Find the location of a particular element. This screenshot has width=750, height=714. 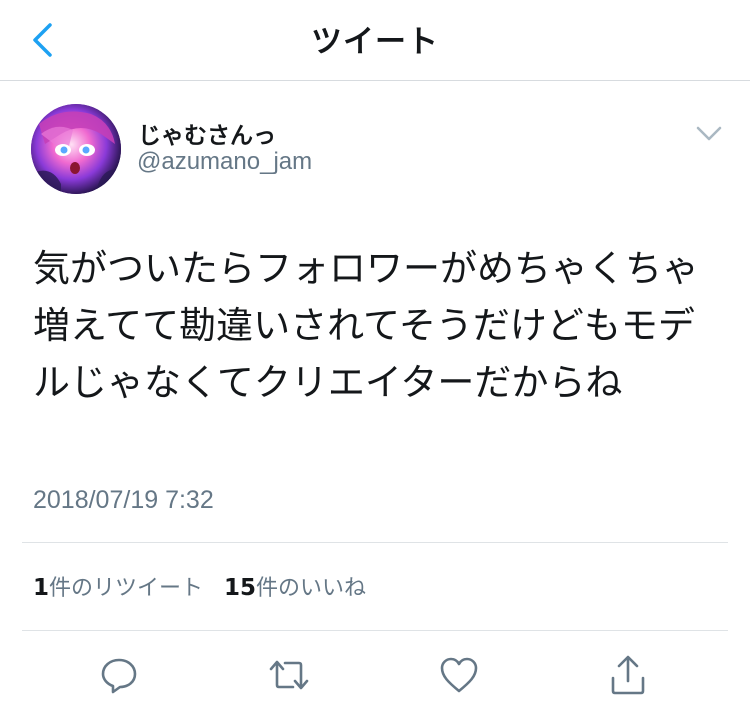

tweet-timestamp: 2018/07/19 7:32 is located at coordinates (123, 500).